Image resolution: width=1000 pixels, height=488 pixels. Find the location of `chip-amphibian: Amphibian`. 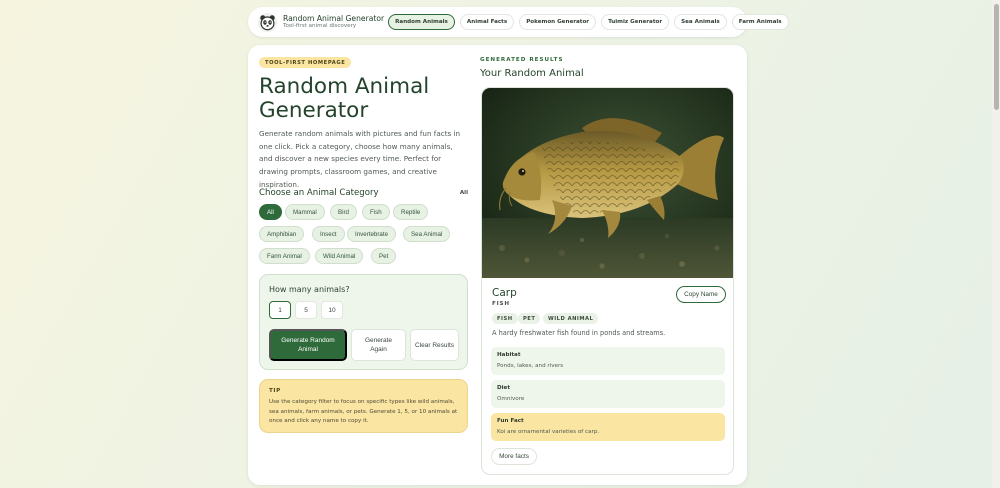

chip-amphibian: Amphibian is located at coordinates (282, 234).